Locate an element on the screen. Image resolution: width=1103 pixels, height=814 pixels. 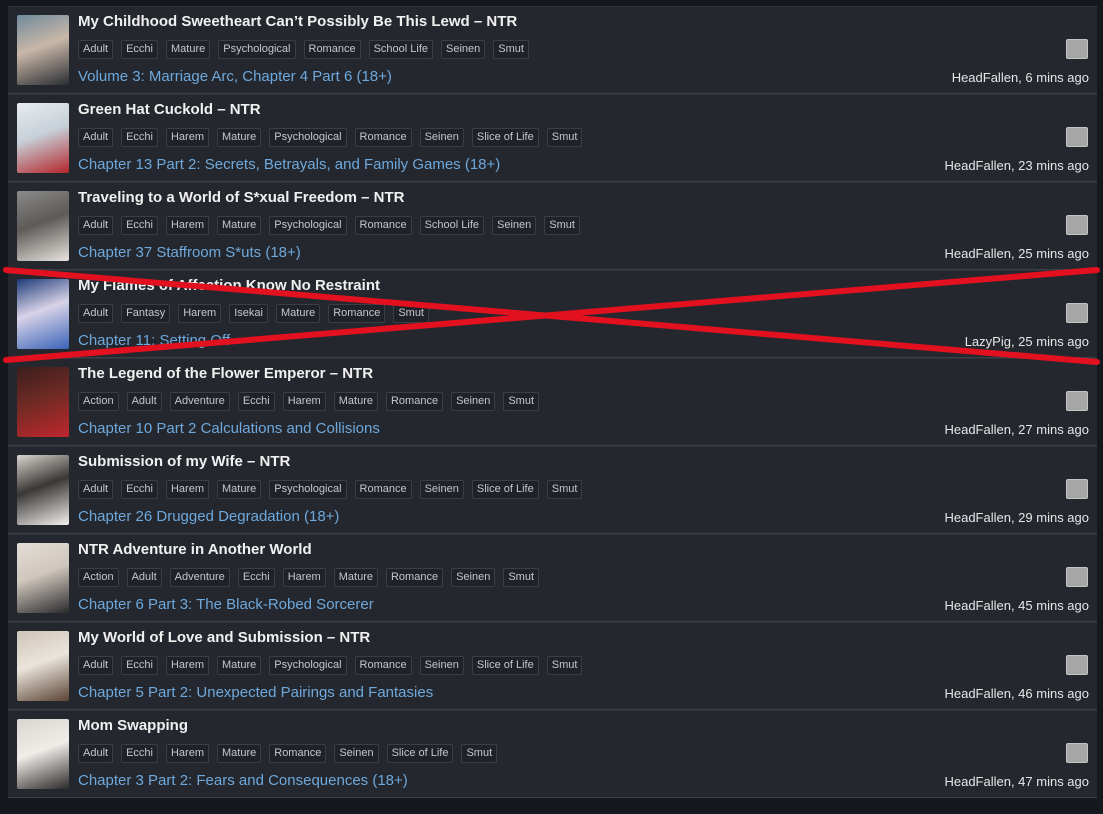
chapter-link: Chapter 11: Setting Off is located at coordinates (154, 340).